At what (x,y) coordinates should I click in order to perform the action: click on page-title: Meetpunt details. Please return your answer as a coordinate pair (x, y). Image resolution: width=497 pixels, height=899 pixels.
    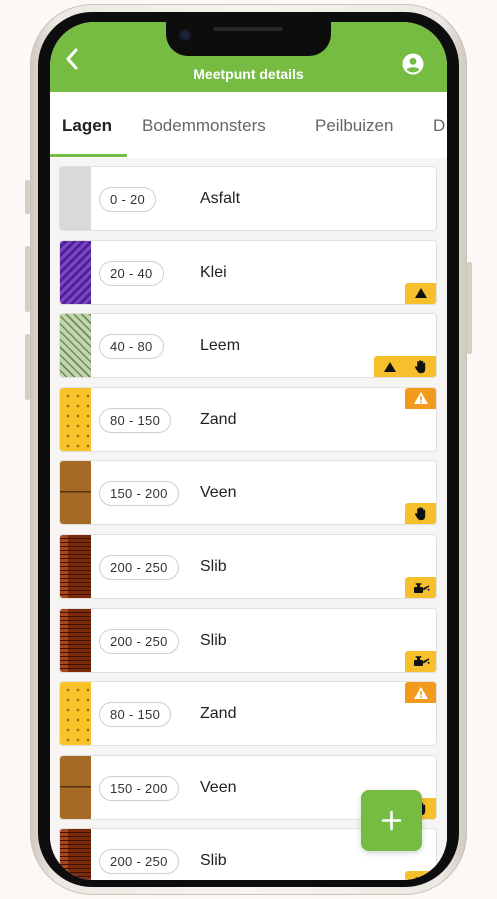
    Looking at the image, I should click on (248, 74).